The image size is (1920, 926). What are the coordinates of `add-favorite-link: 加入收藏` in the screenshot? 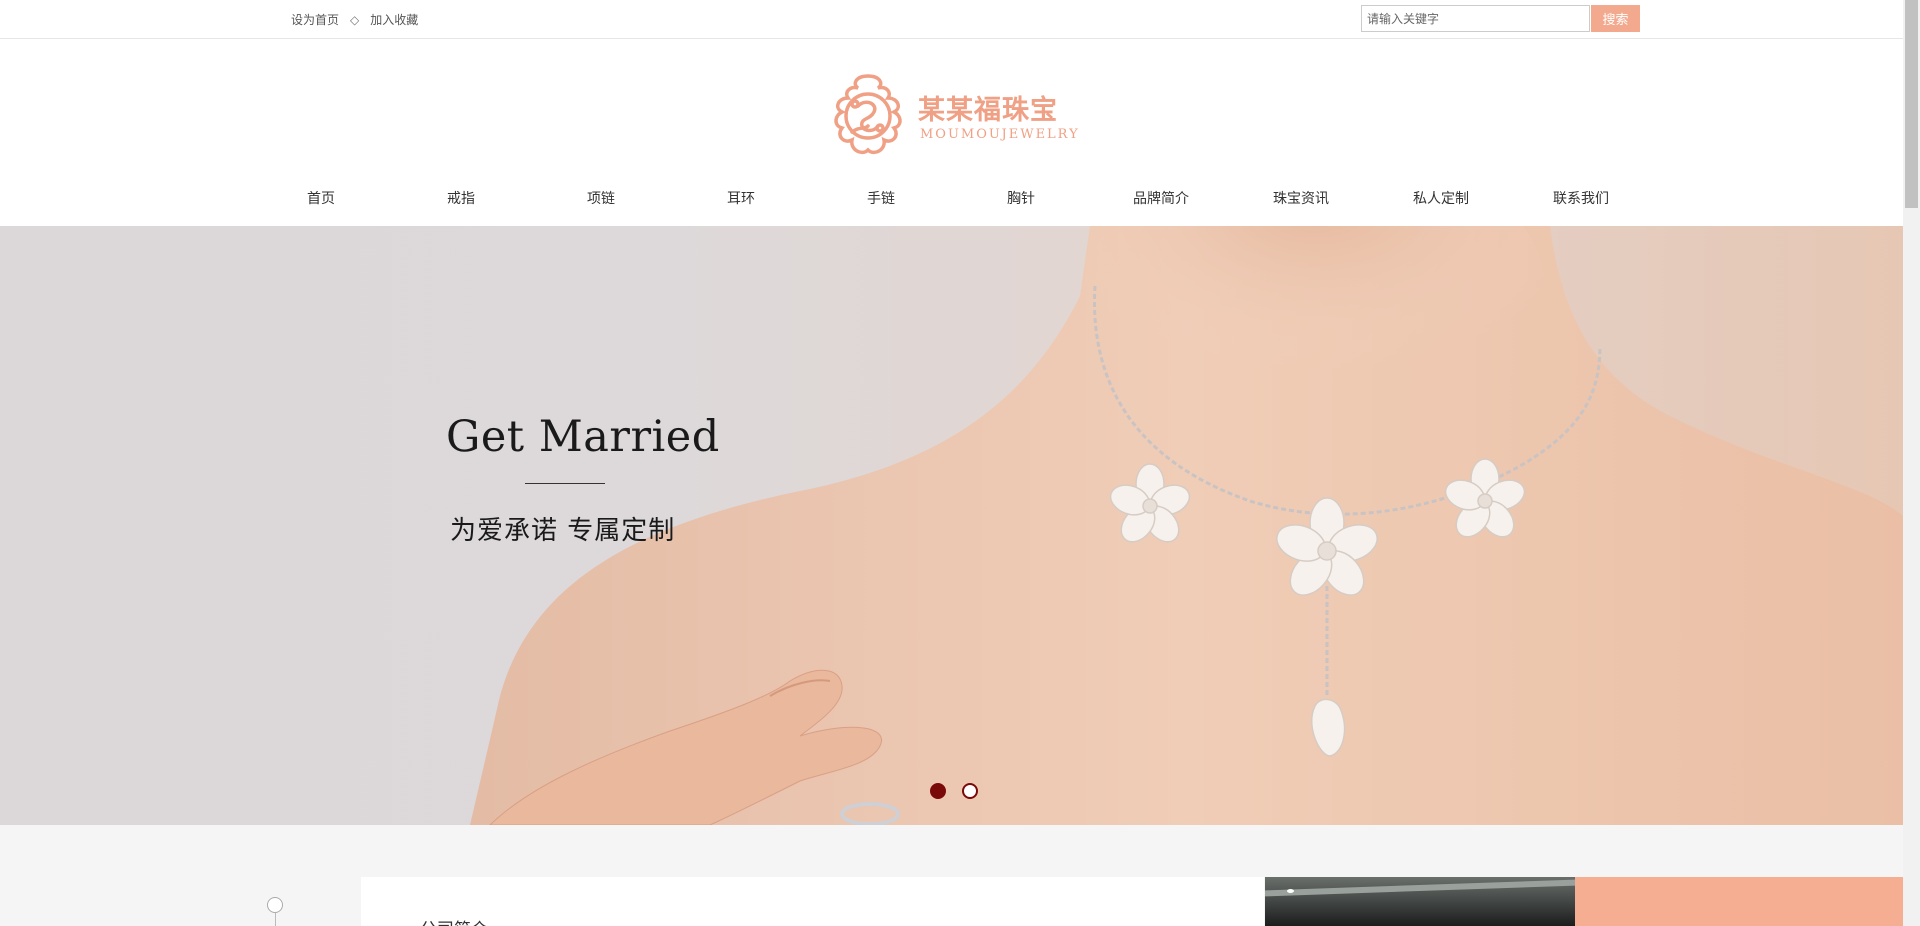 It's located at (394, 19).